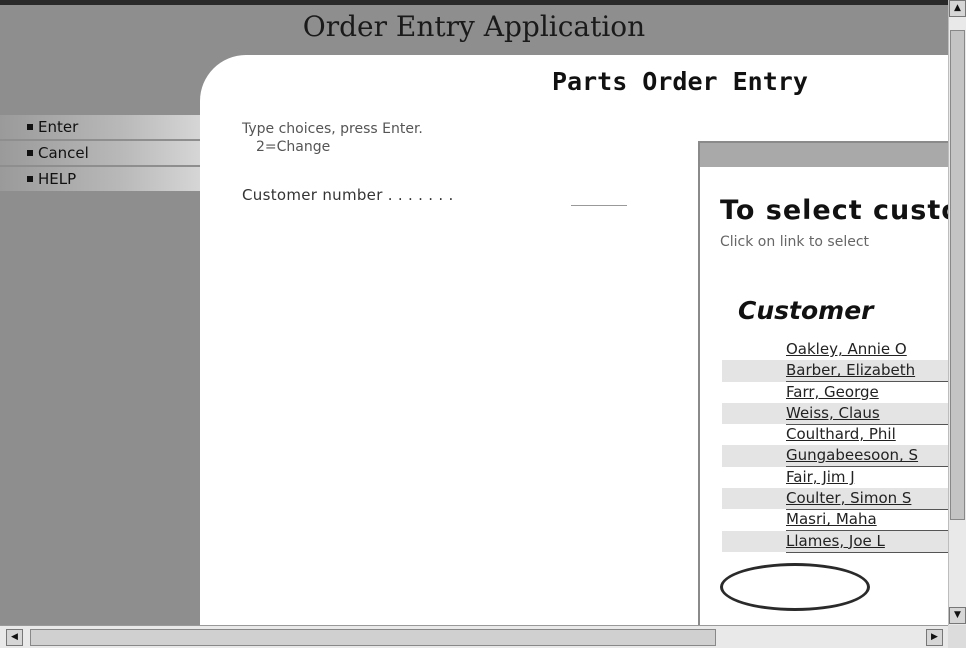  What do you see at coordinates (373, 637) in the screenshot?
I see `horizontal-scroll-thumb` at bounding box center [373, 637].